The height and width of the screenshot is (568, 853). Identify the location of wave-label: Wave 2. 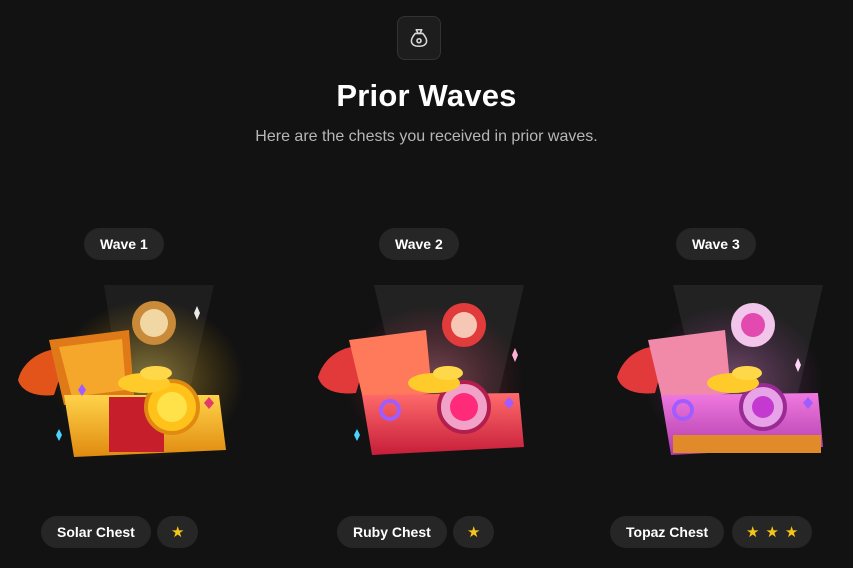
(419, 244).